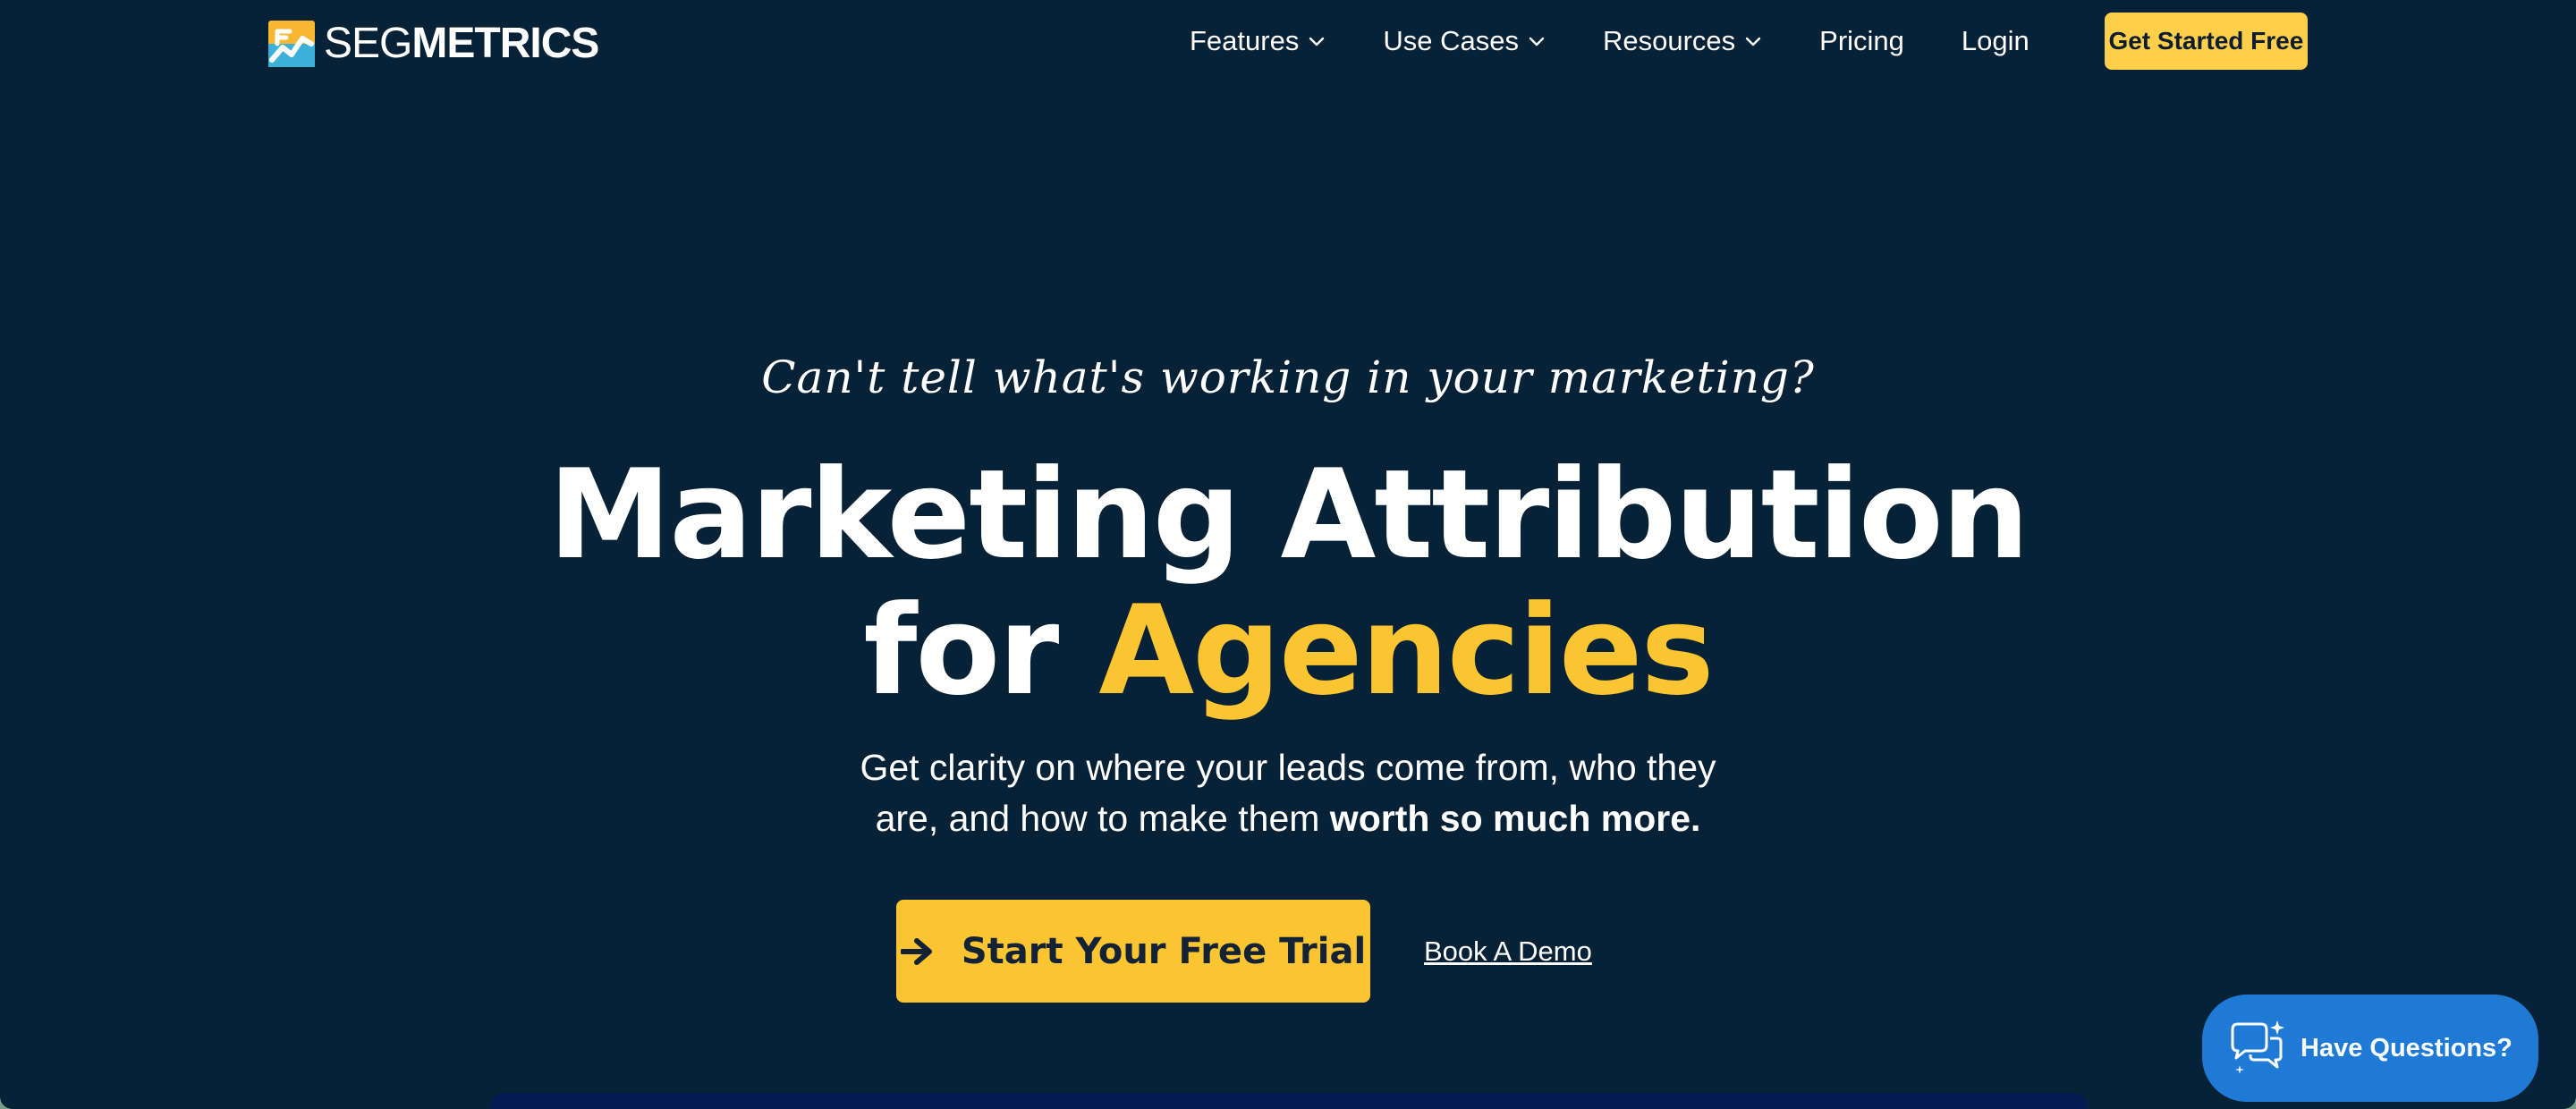 The width and height of the screenshot is (2576, 1109). Describe the element at coordinates (981, 651) in the screenshot. I see `headline-for: for` at that location.